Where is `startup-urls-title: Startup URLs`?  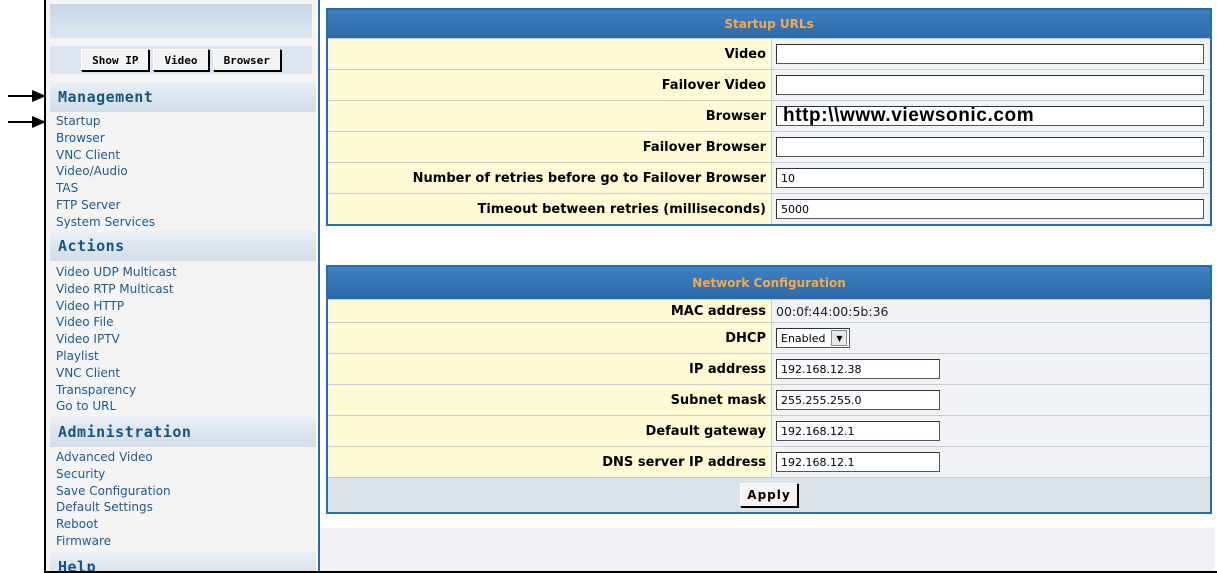
startup-urls-title: Startup URLs is located at coordinates (769, 24).